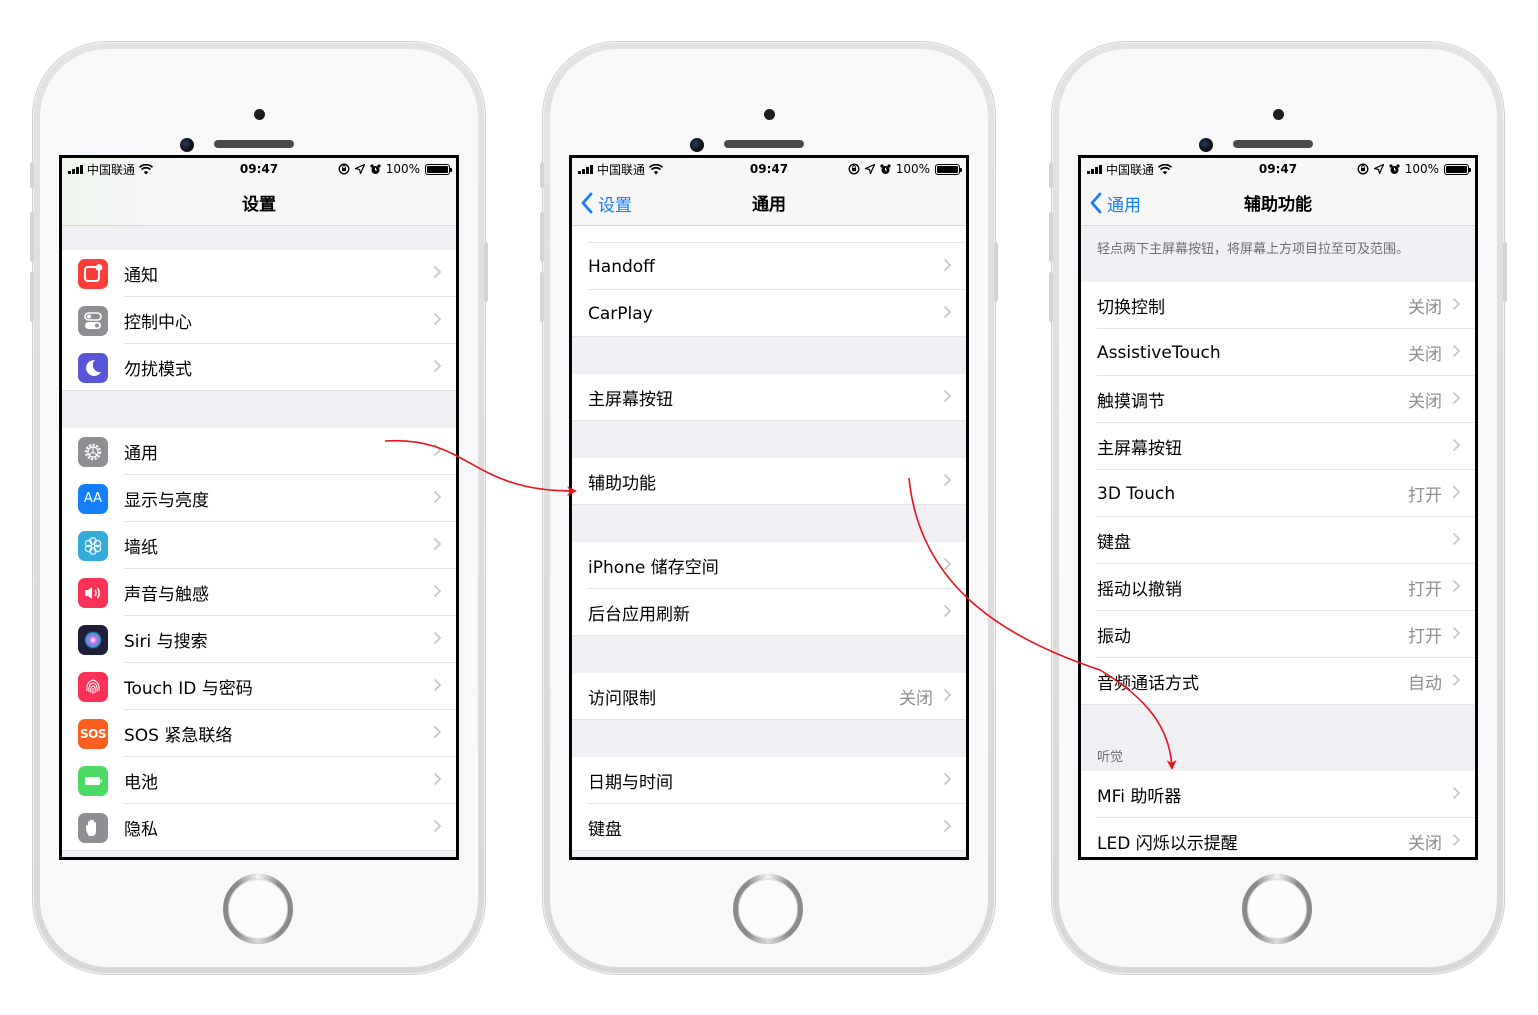 This screenshot has height=1015, width=1538. I want to click on page-title: 辅助功能, so click(1278, 205).